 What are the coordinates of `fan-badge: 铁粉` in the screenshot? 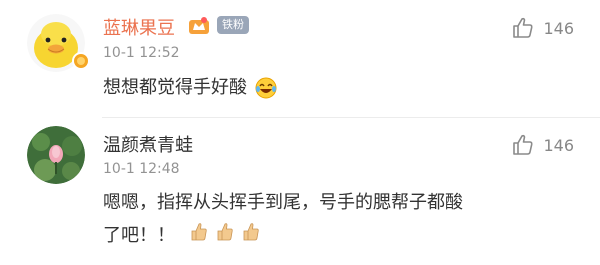 It's located at (233, 25).